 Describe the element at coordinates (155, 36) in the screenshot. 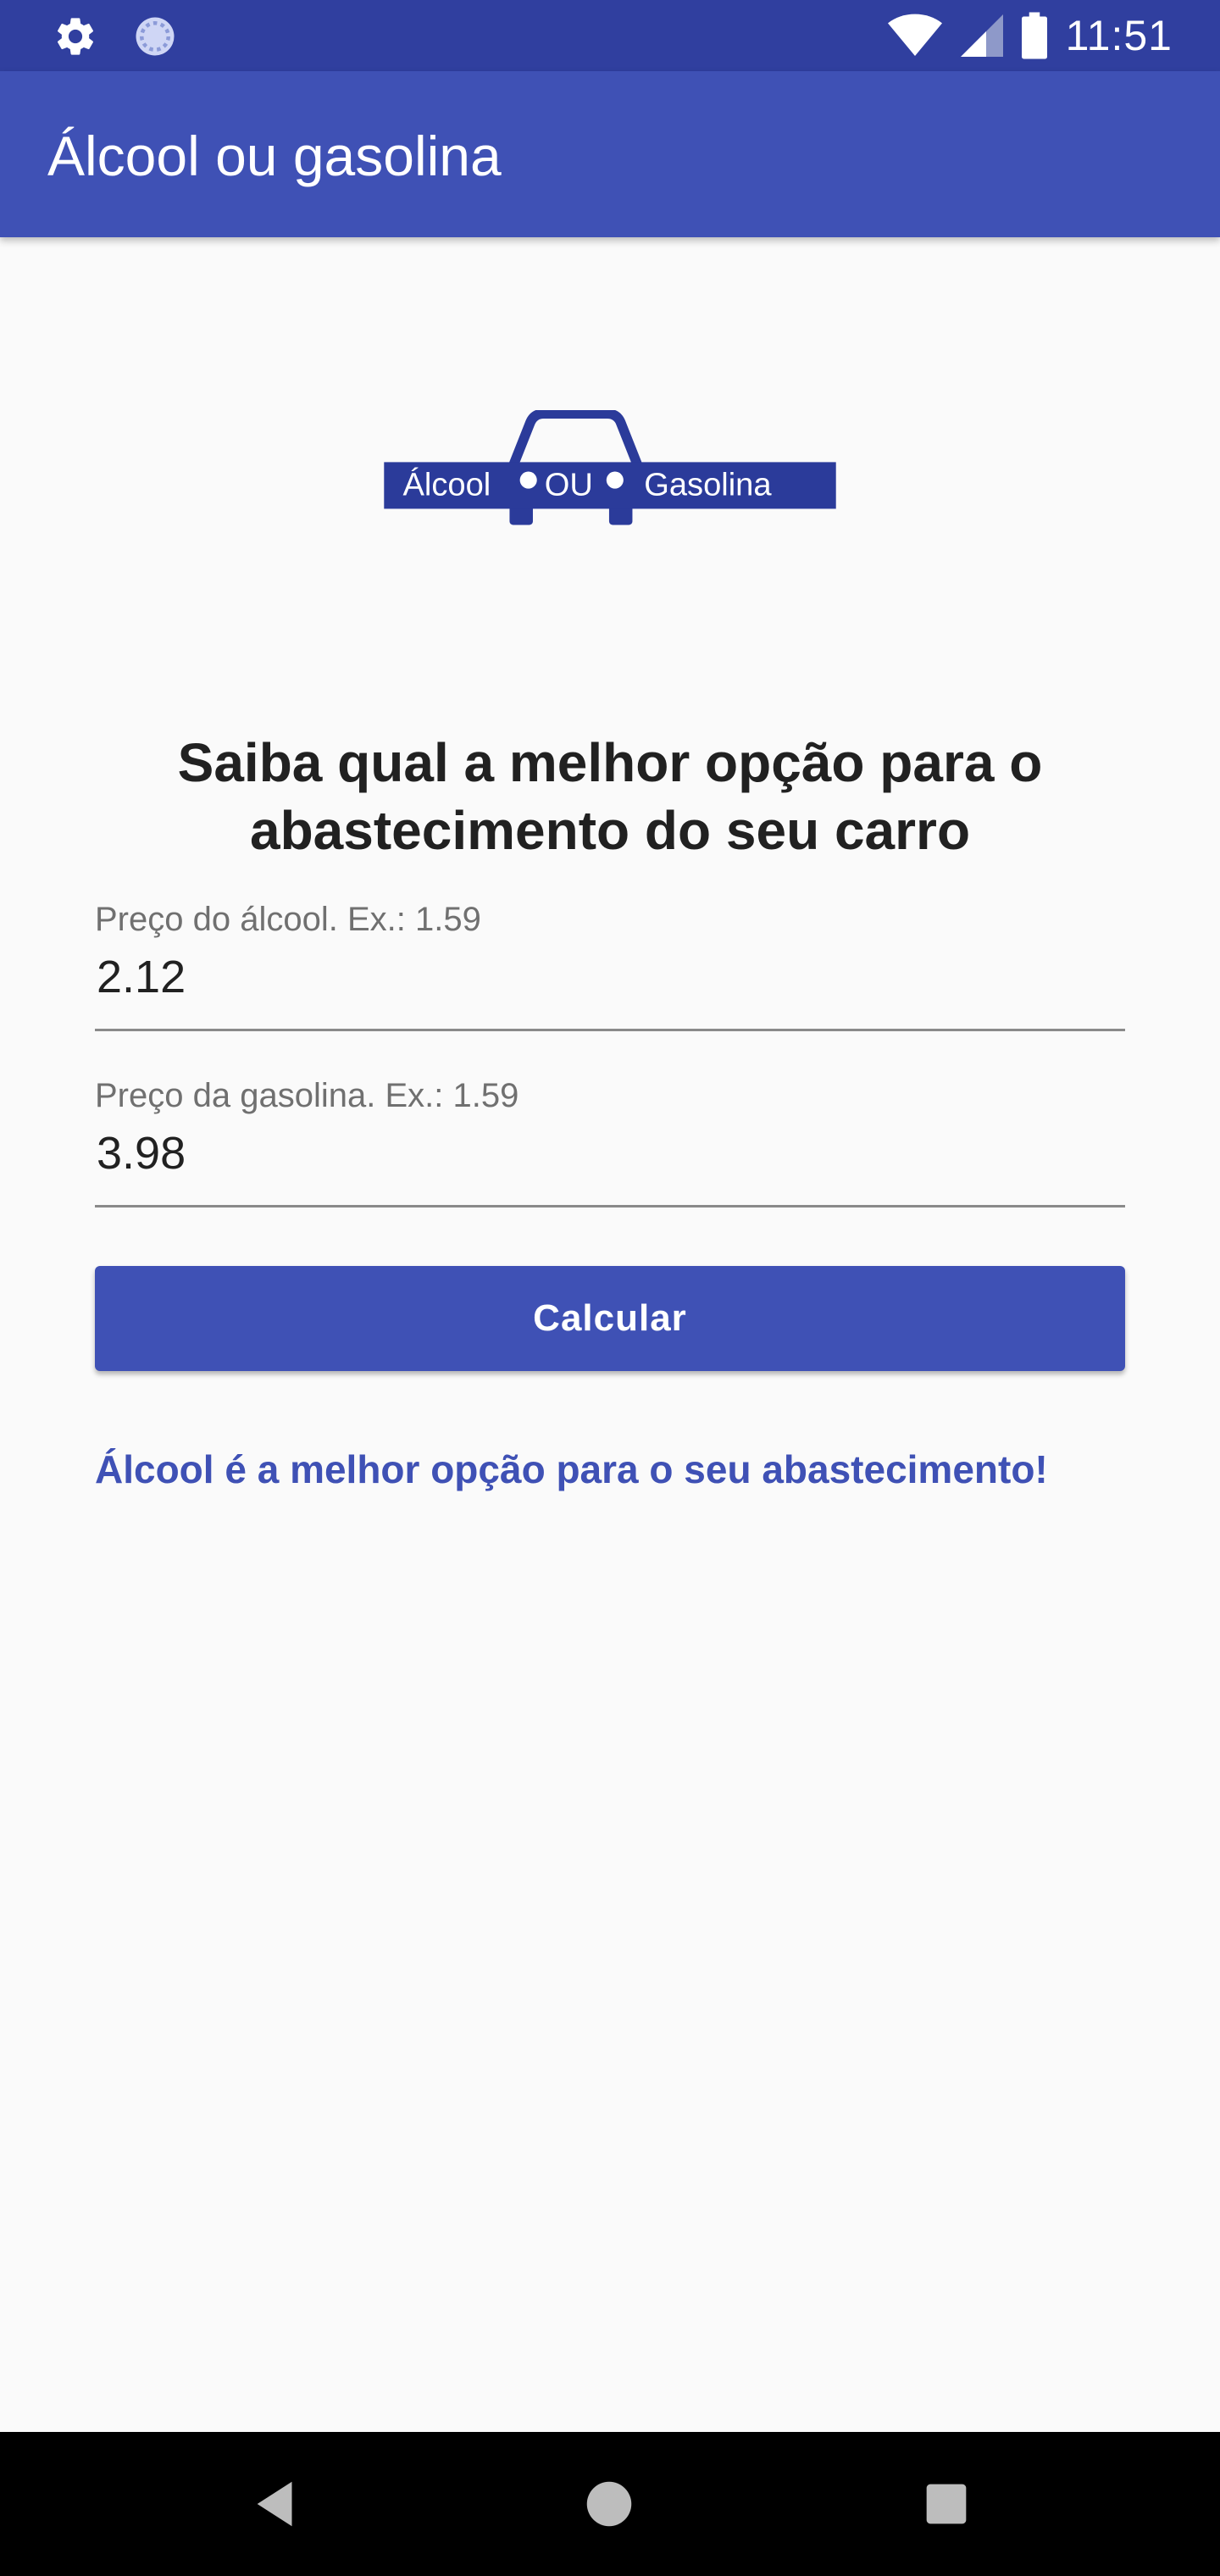

I see `sync-icon` at that location.